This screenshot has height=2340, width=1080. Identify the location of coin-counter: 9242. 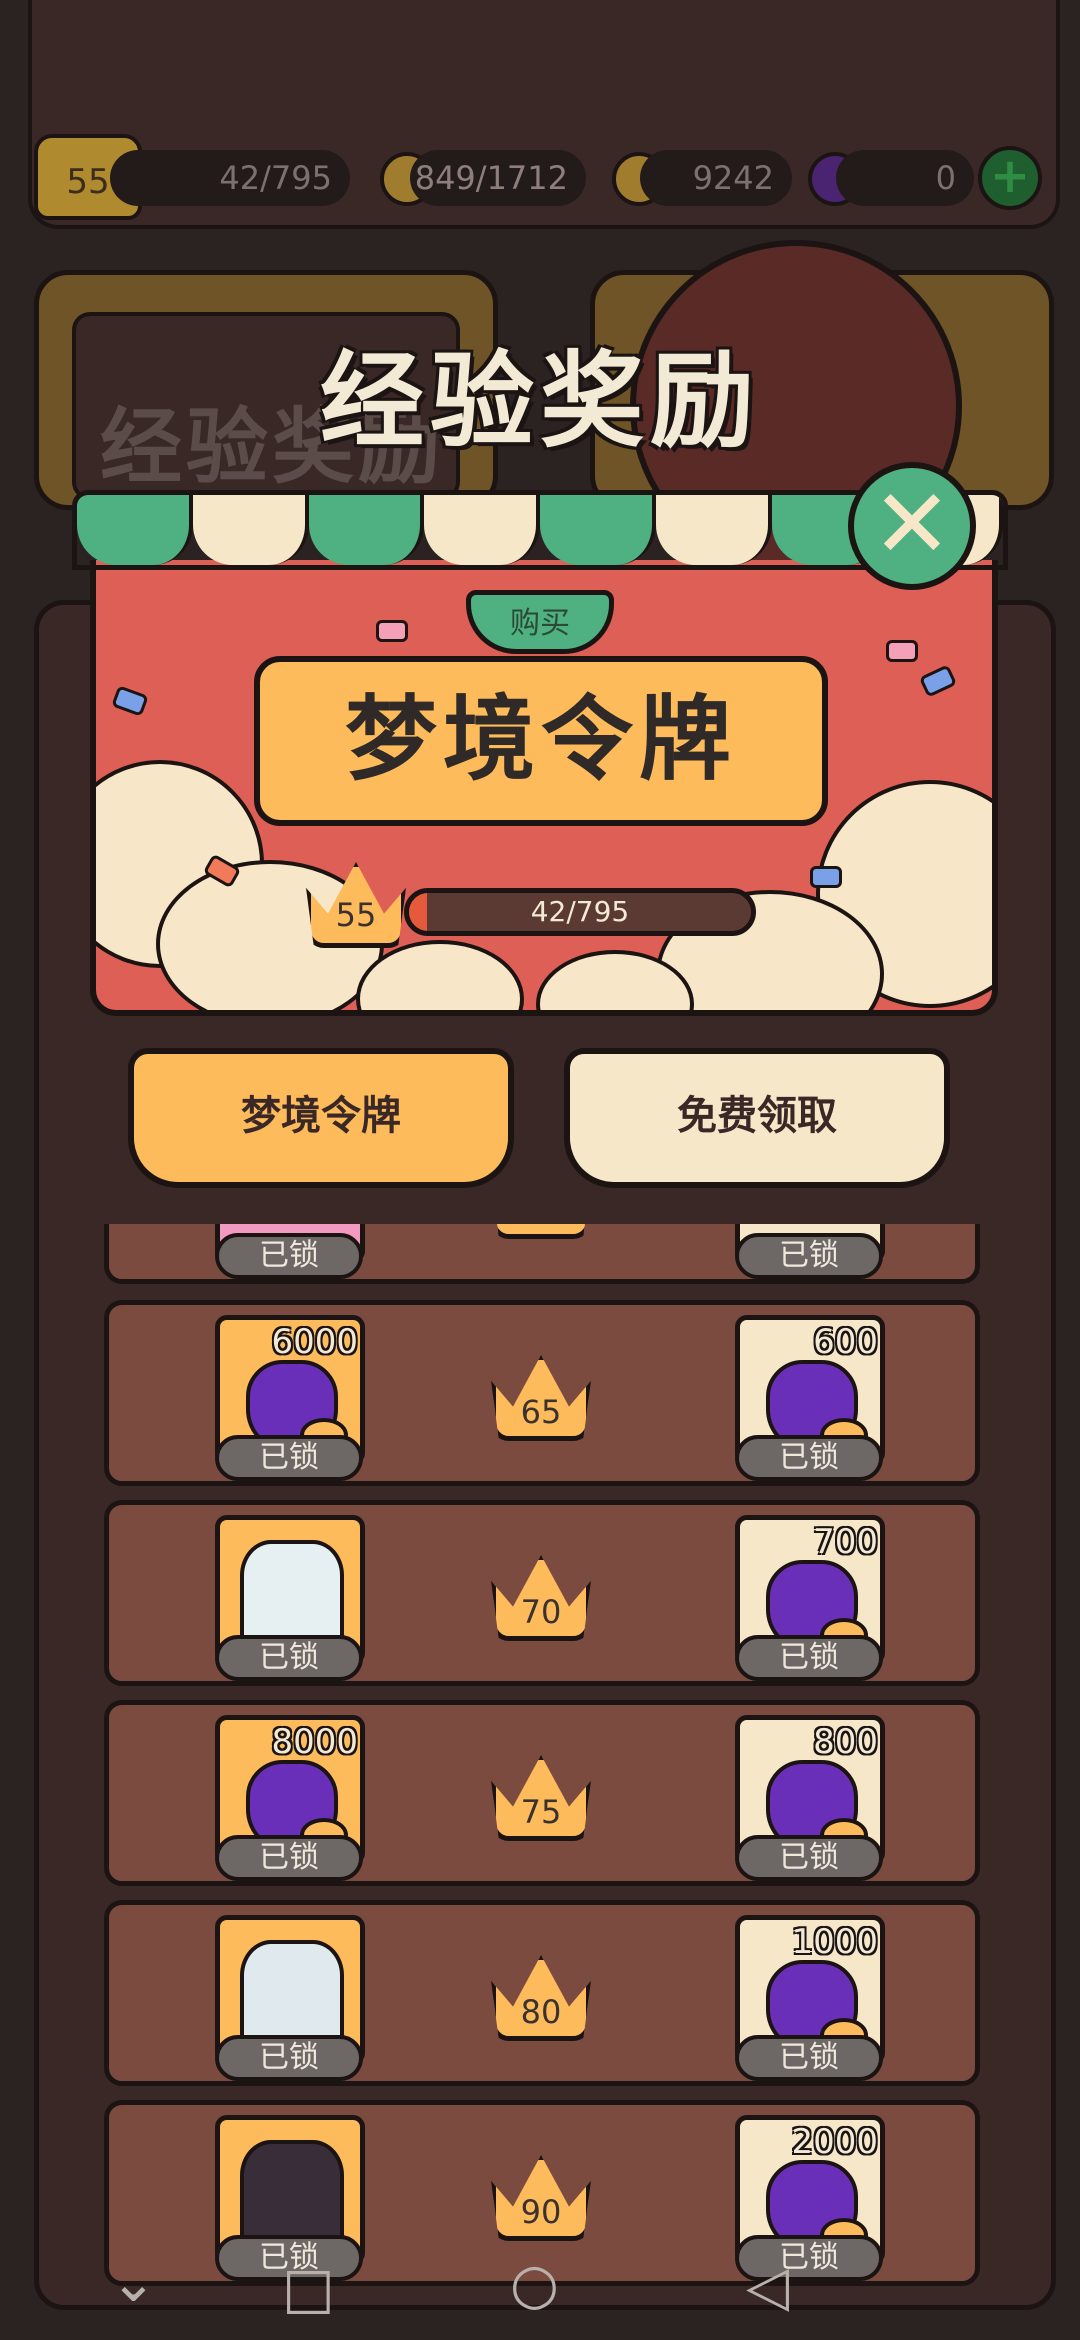
(716, 178).